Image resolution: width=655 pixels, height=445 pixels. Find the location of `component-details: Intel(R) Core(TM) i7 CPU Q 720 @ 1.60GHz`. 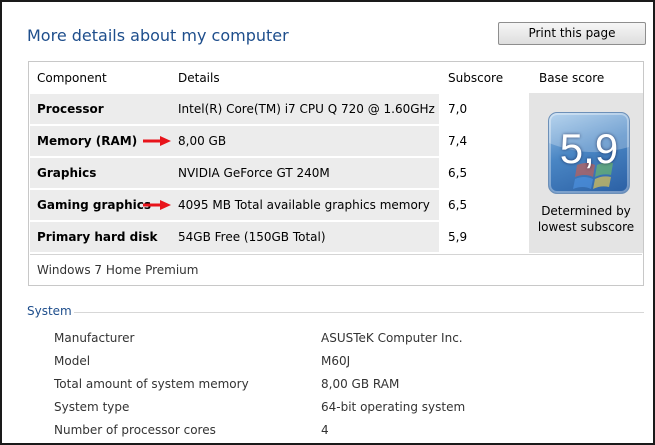

component-details: Intel(R) Core(TM) i7 CPU Q 720 @ 1.60GHz is located at coordinates (306, 109).